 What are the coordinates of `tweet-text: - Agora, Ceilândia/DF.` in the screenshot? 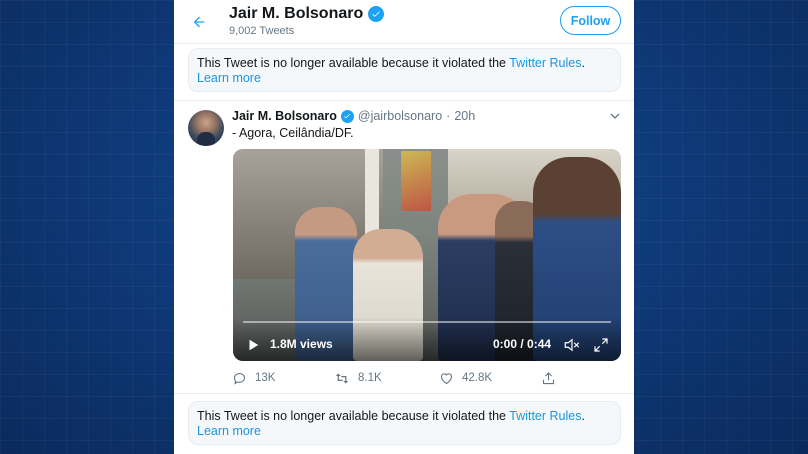 It's located at (293, 133).